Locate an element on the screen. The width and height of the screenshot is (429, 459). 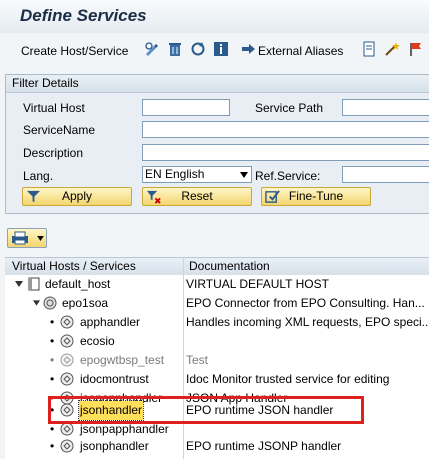
tree-row-doc: Test is located at coordinates (197, 360).